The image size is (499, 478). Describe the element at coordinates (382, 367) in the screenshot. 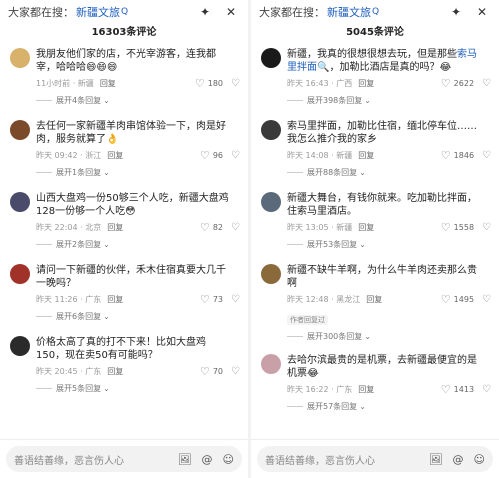

I see `comment-text: 去哈尔滨最贵的是机票，去新疆最便宜的是机票😂` at that location.